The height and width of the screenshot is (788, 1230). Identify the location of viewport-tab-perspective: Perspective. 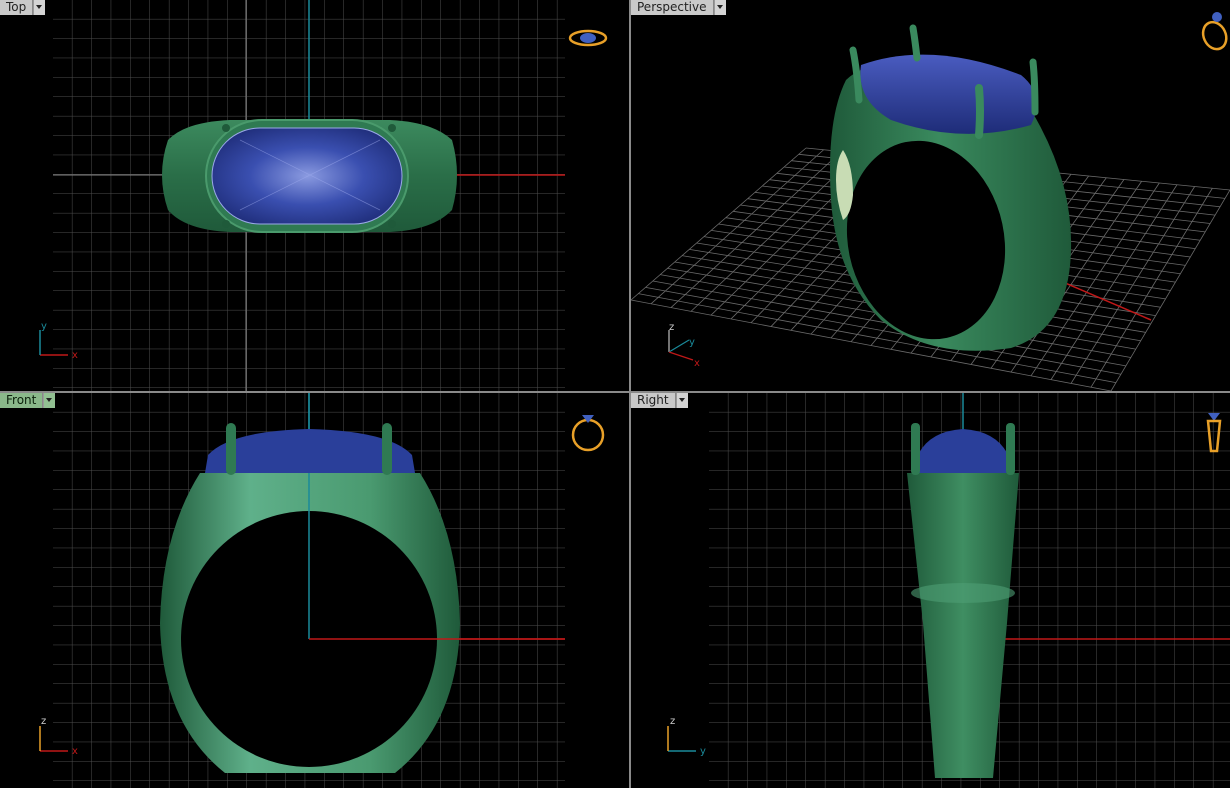
(678, 7).